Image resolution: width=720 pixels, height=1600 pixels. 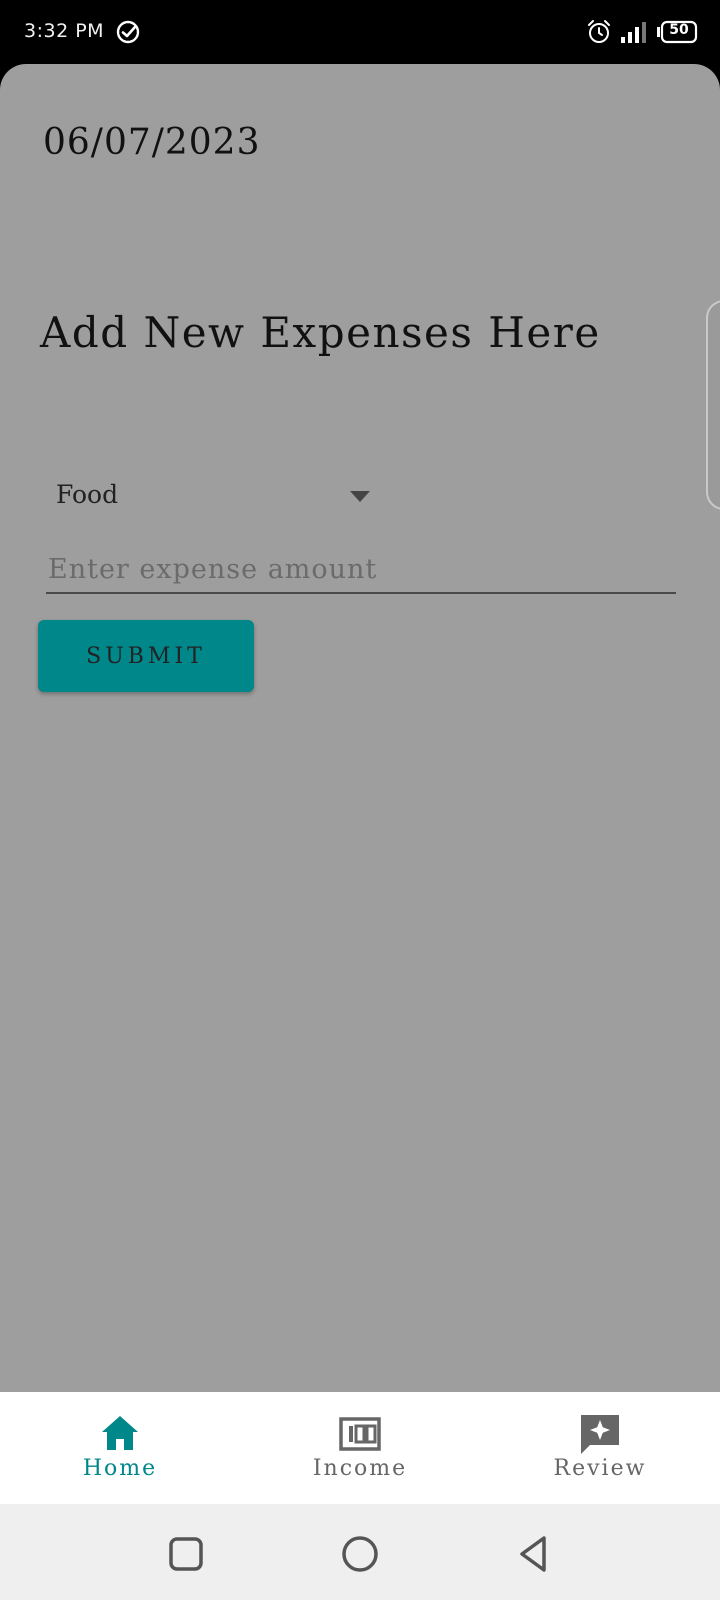 What do you see at coordinates (534, 1554) in the screenshot?
I see `back-button` at bounding box center [534, 1554].